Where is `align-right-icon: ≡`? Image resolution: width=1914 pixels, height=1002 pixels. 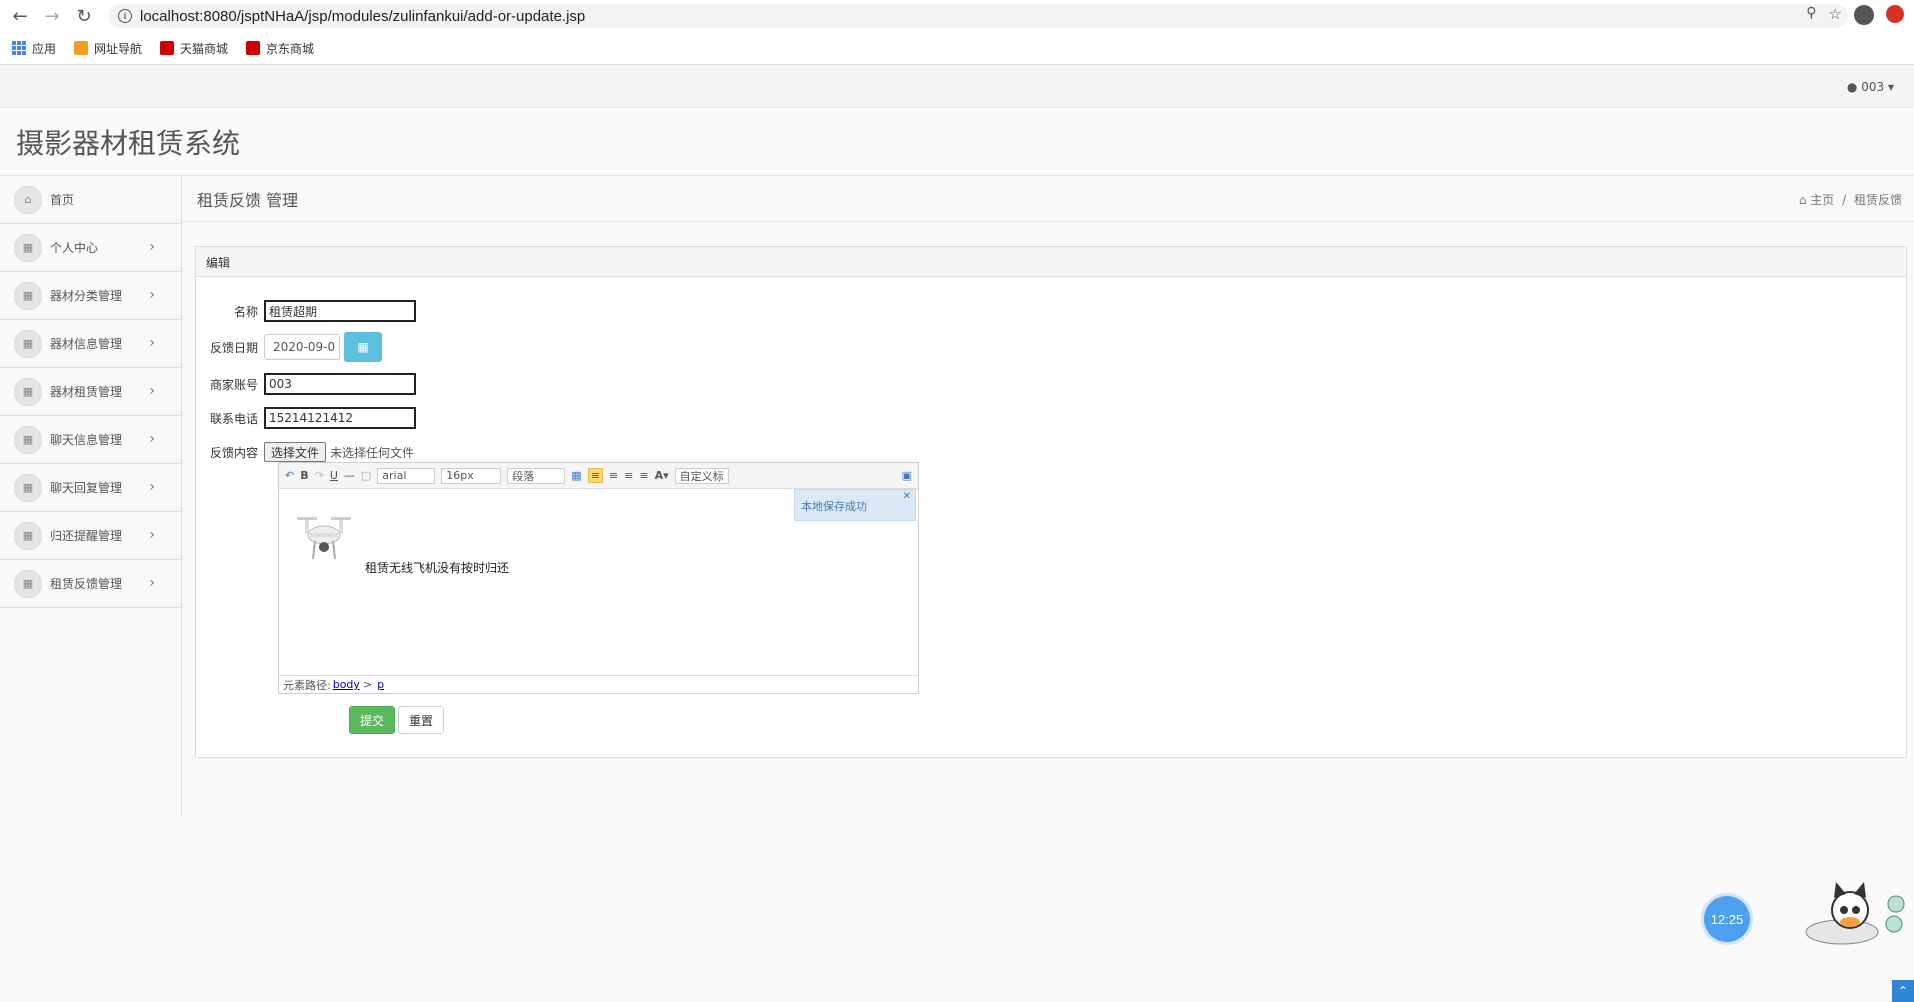
align-right-icon: ≡ is located at coordinates (628, 475).